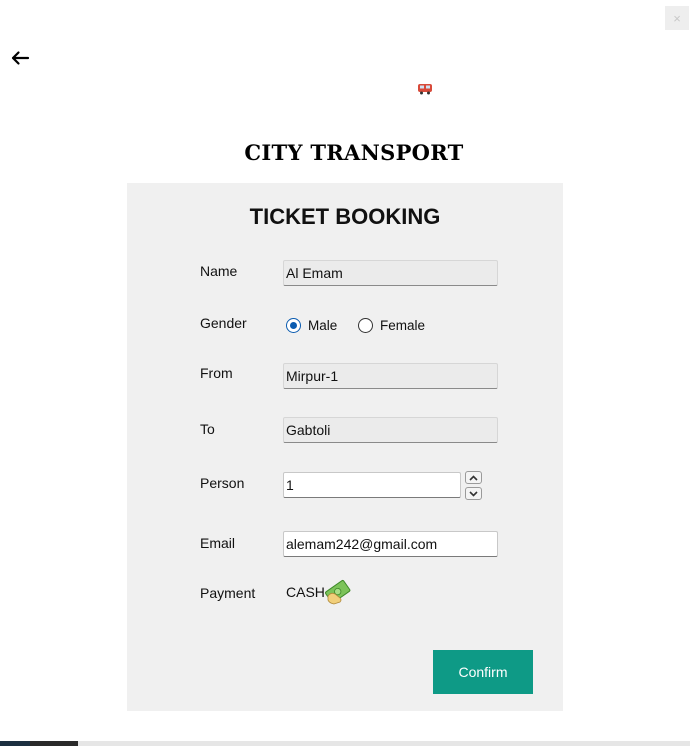 This screenshot has width=690, height=746. Describe the element at coordinates (390, 376) in the screenshot. I see `from-field: Mirpur-1` at that location.